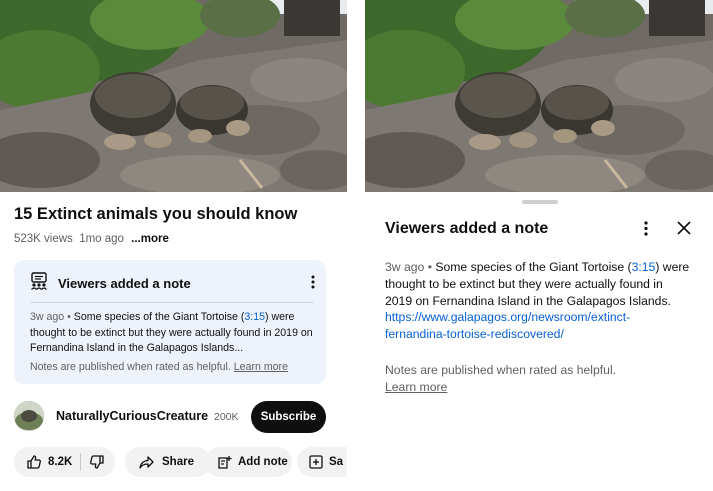 Image resolution: width=713 pixels, height=491 pixels. What do you see at coordinates (150, 239) in the screenshot?
I see `more-link: ...more` at bounding box center [150, 239].